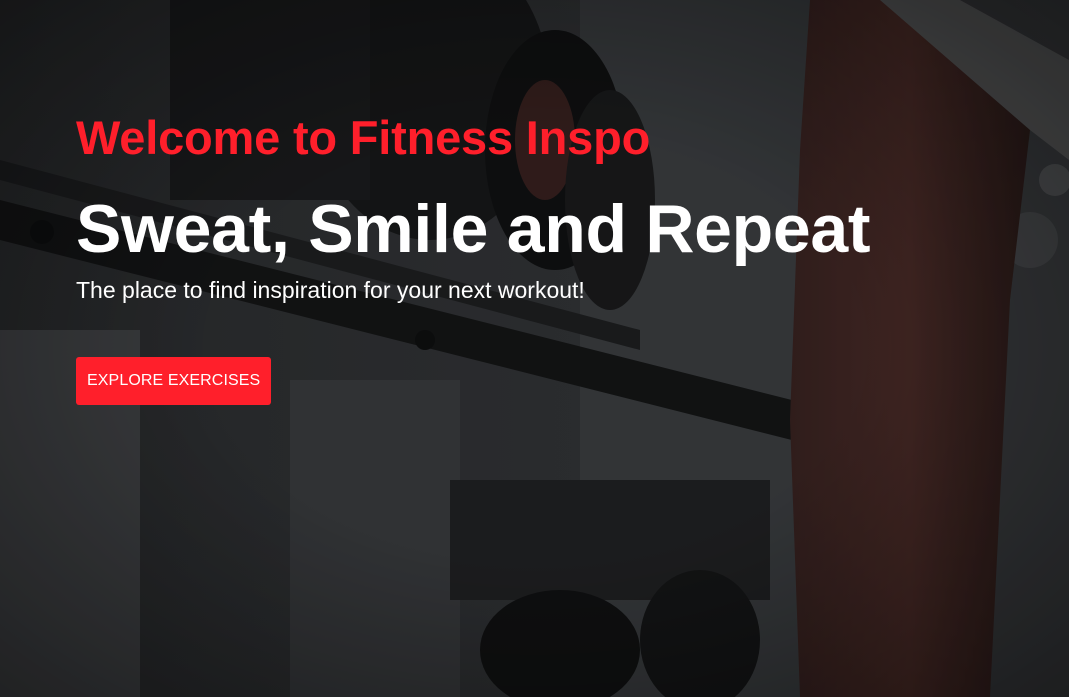 This screenshot has width=1069, height=697. Describe the element at coordinates (174, 381) in the screenshot. I see `explore-exercises-button: EXPLORE EXERCISES` at that location.